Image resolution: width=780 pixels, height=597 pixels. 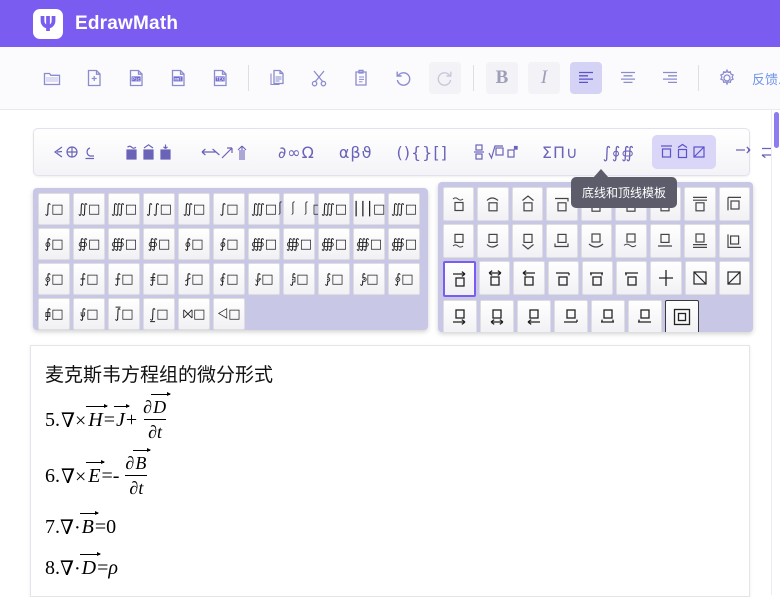 I want to click on palette-cell: ⨎□, so click(x=159, y=279).